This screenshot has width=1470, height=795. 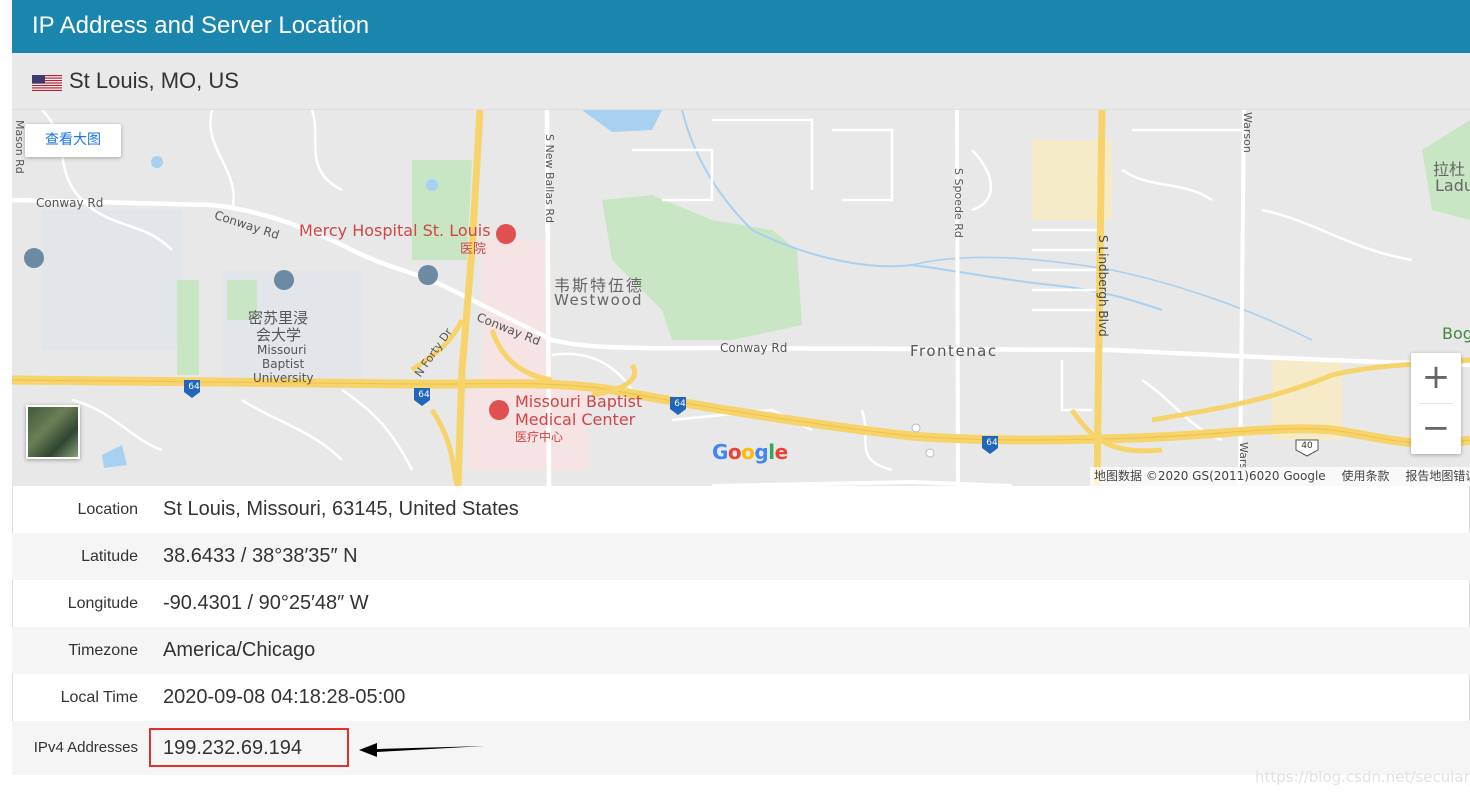 I want to click on map-label-missouri-baptist-mc-cn: 医疗中心, so click(x=539, y=437).